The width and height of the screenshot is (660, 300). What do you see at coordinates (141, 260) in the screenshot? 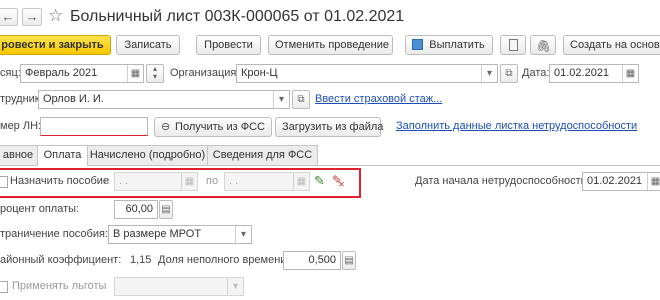
I see `regional-coefficient-value: 1,15` at bounding box center [141, 260].